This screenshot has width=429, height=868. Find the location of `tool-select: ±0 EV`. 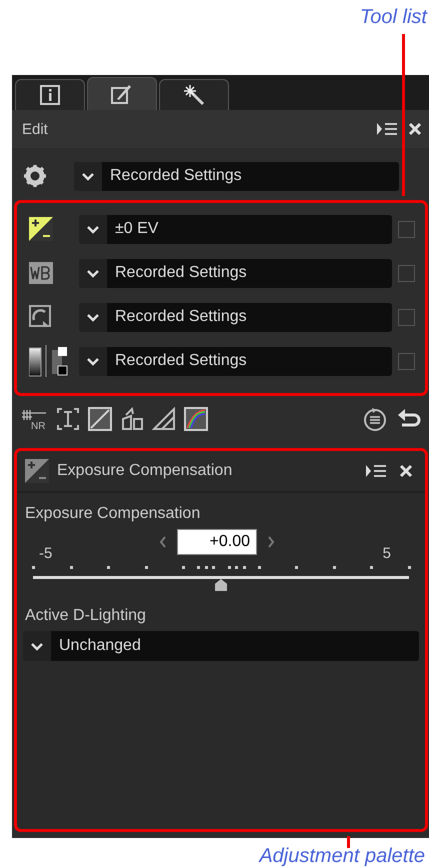

tool-select: ±0 EV is located at coordinates (235, 229).